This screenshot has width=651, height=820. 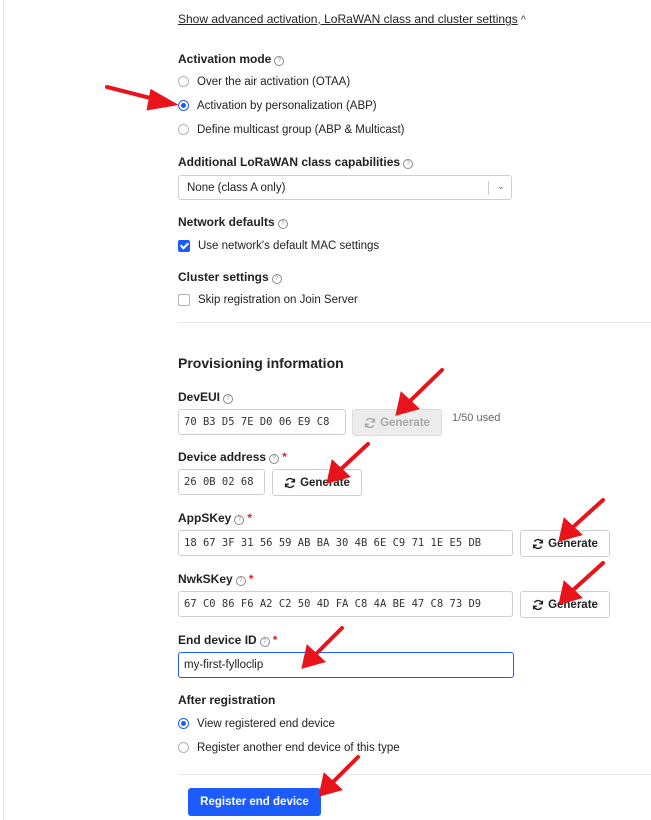 I want to click on arrow-deveui-generate, so click(x=425, y=386).